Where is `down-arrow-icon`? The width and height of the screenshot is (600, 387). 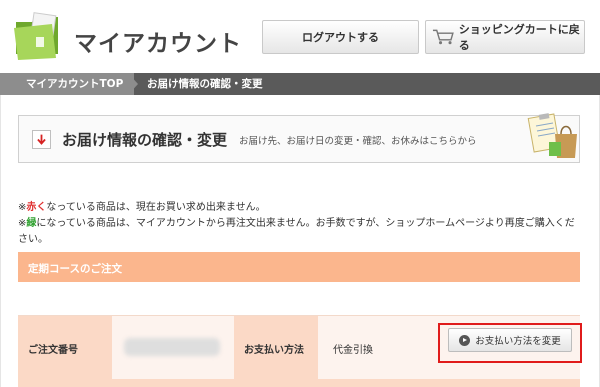
down-arrow-icon is located at coordinates (41, 139).